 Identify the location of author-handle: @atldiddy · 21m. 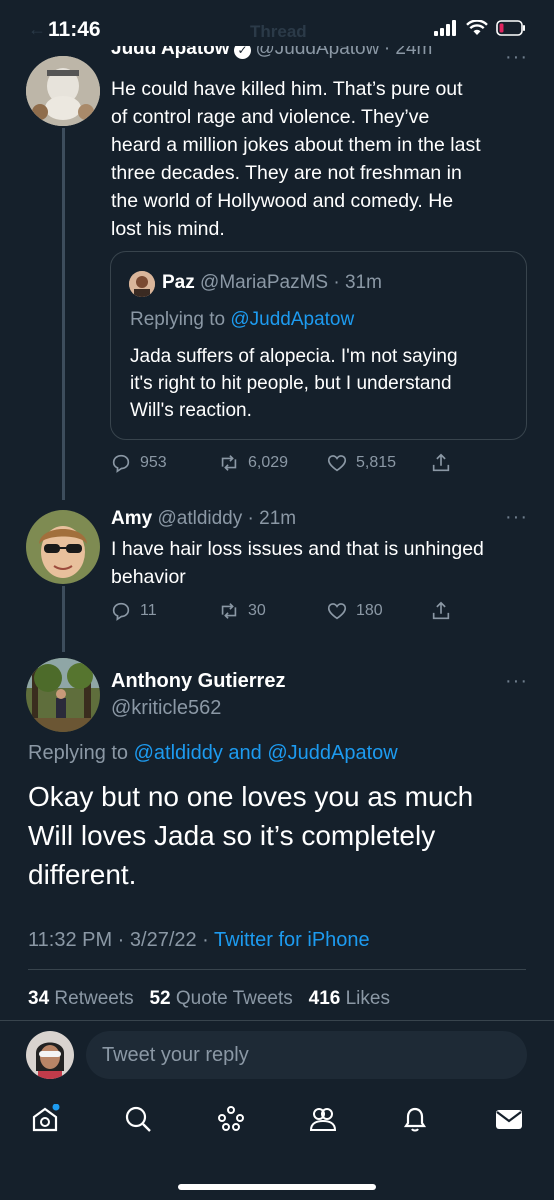
(226, 518).